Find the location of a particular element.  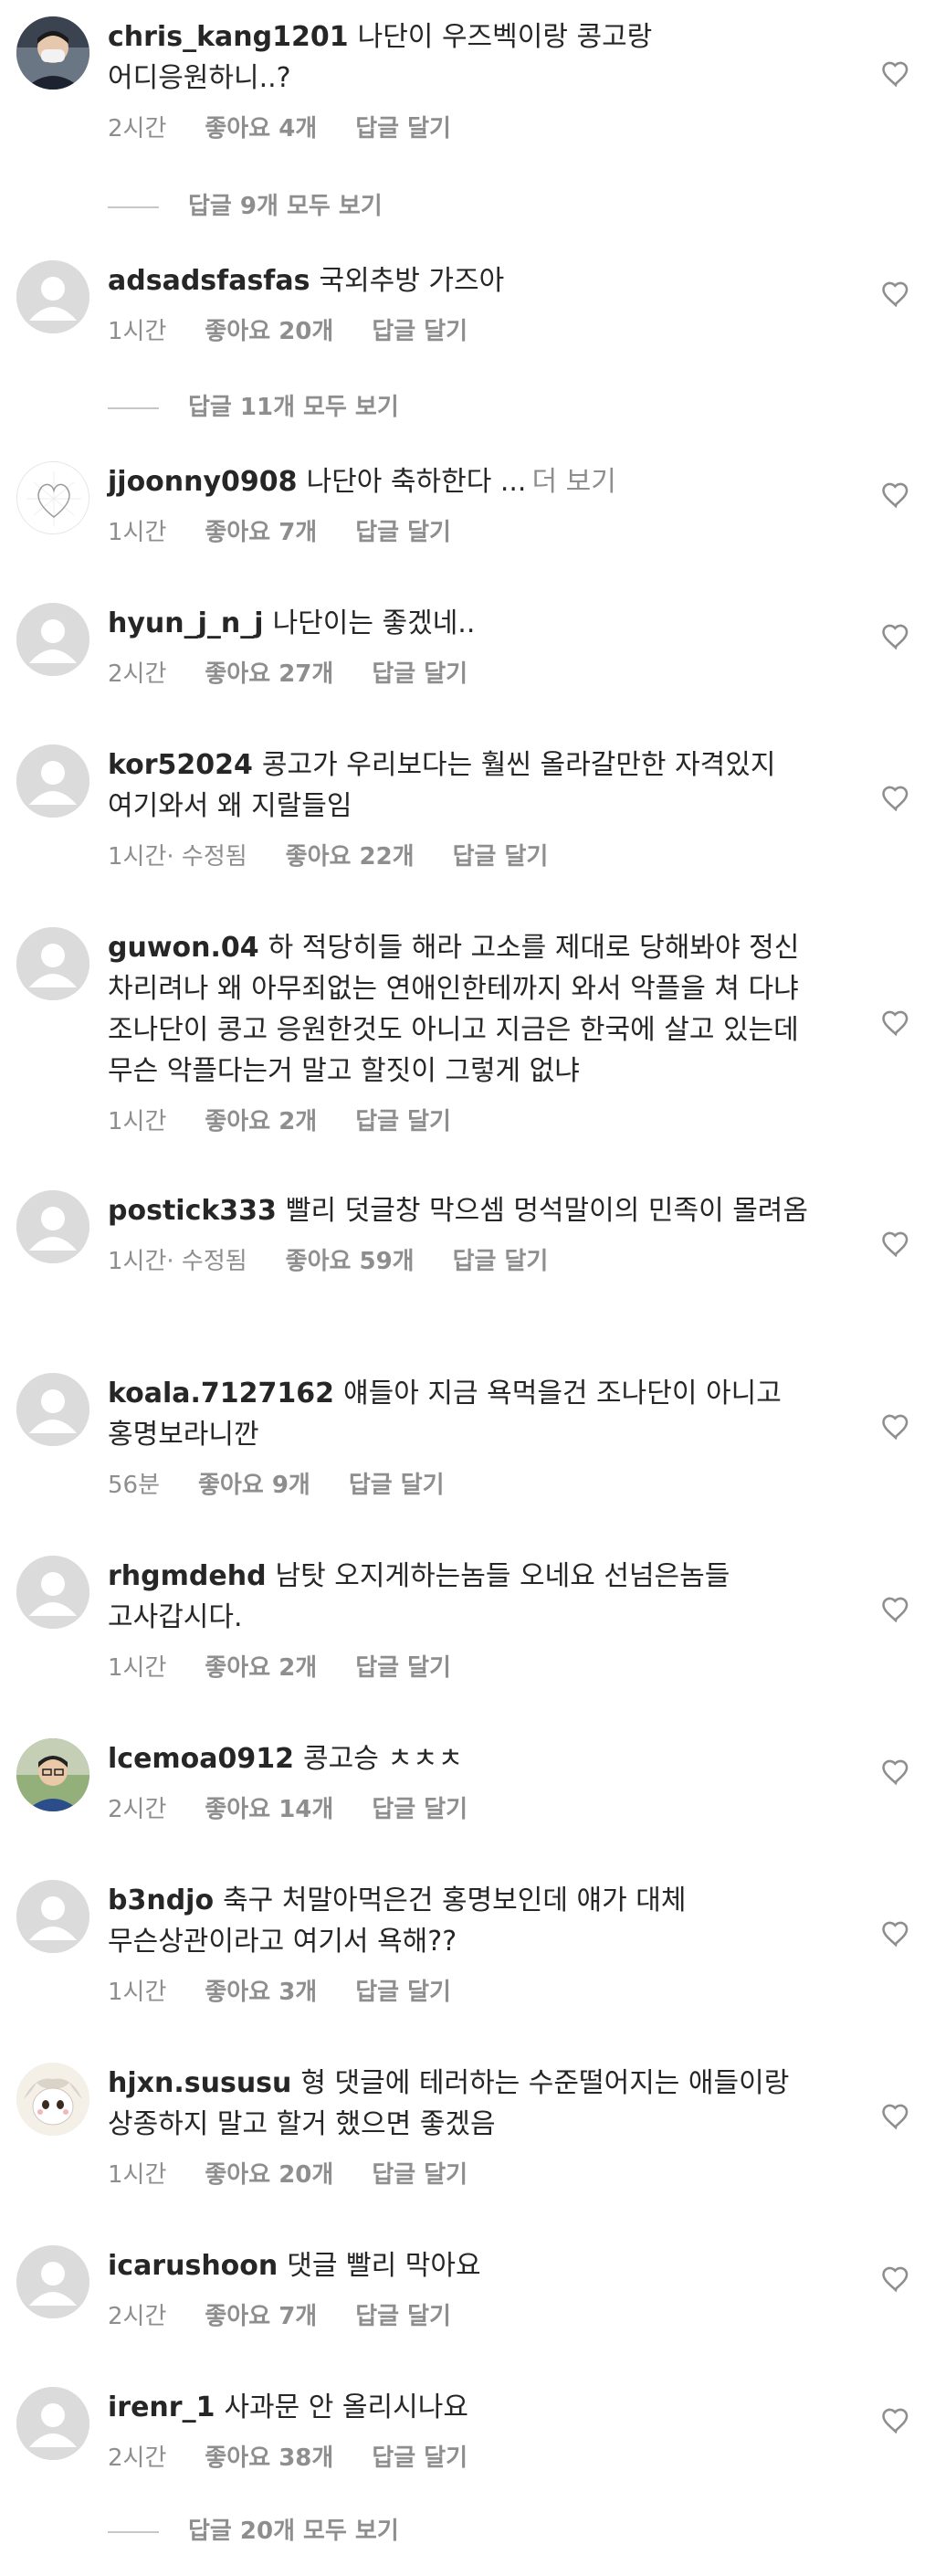

likes-count: 좋아요 27개 is located at coordinates (269, 674).